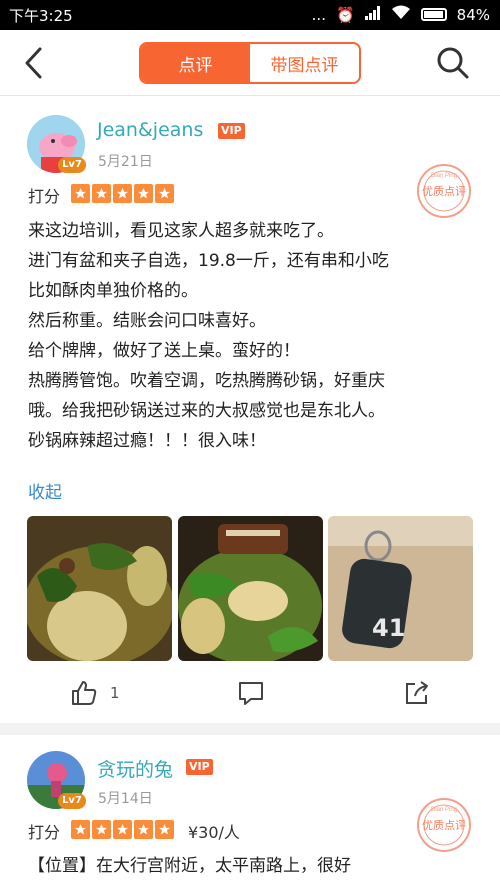 The width and height of the screenshot is (500, 889). Describe the element at coordinates (400, 588) in the screenshot. I see `review-photo: 41` at that location.